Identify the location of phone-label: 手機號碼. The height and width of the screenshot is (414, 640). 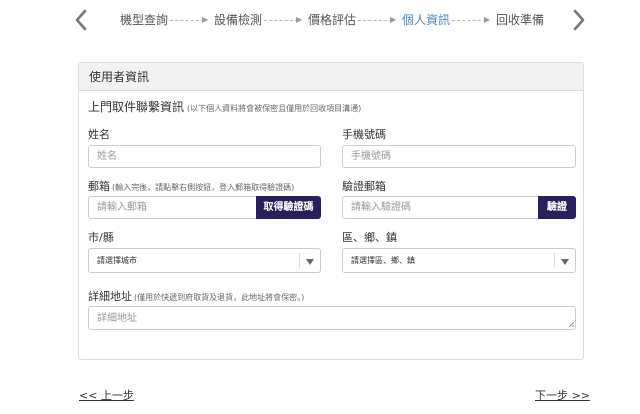
(364, 134).